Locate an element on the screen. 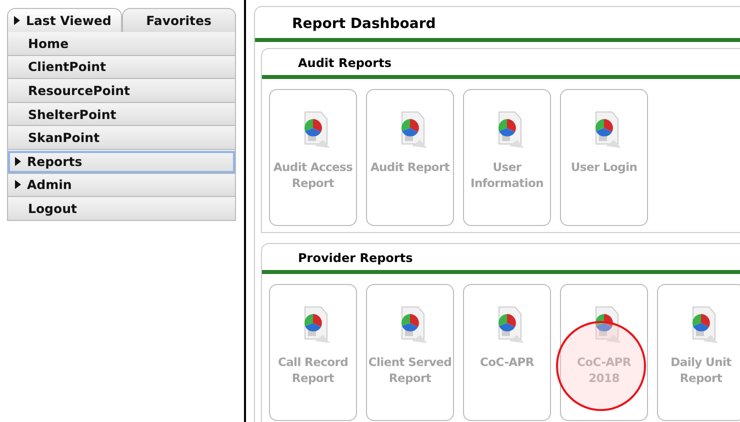 Image resolution: width=740 pixels, height=422 pixels. dashboard-title: Report Dashboard is located at coordinates (497, 24).